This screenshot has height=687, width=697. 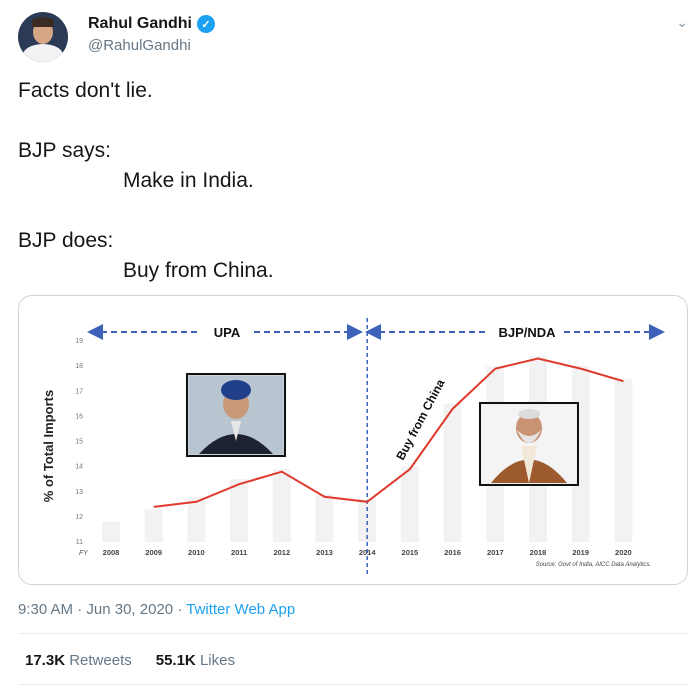 What do you see at coordinates (410, 552) in the screenshot?
I see `x-tick-label: 2015` at bounding box center [410, 552].